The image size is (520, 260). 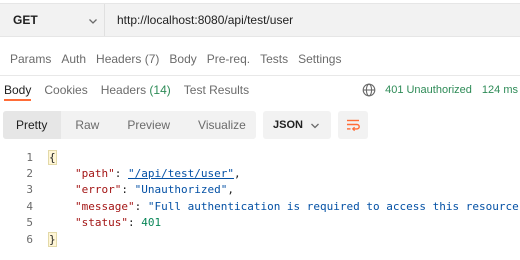 I want to click on globe-icon, so click(x=369, y=90).